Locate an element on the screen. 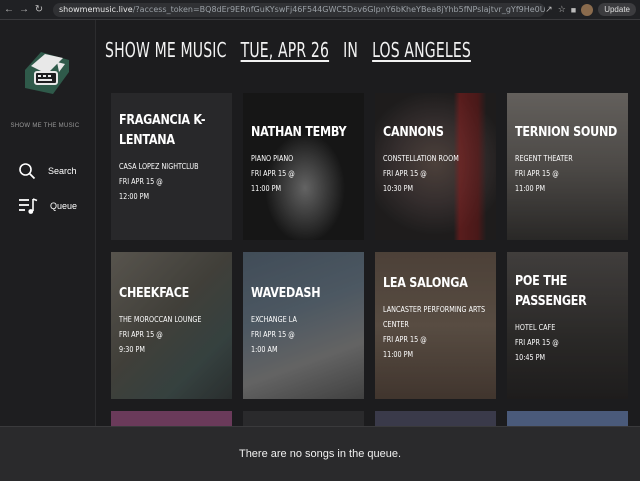 The width and height of the screenshot is (640, 481). event-time: 12:00 PM is located at coordinates (134, 196).